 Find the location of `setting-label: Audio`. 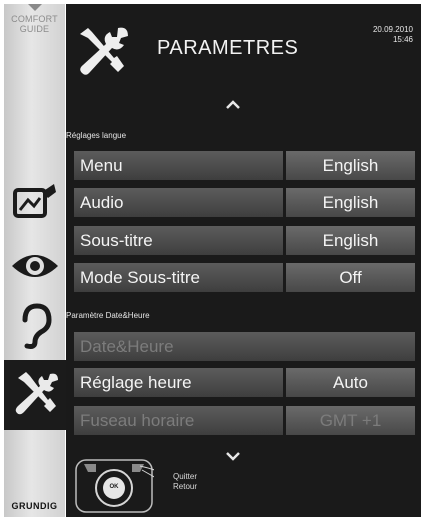

setting-label: Audio is located at coordinates (178, 202).